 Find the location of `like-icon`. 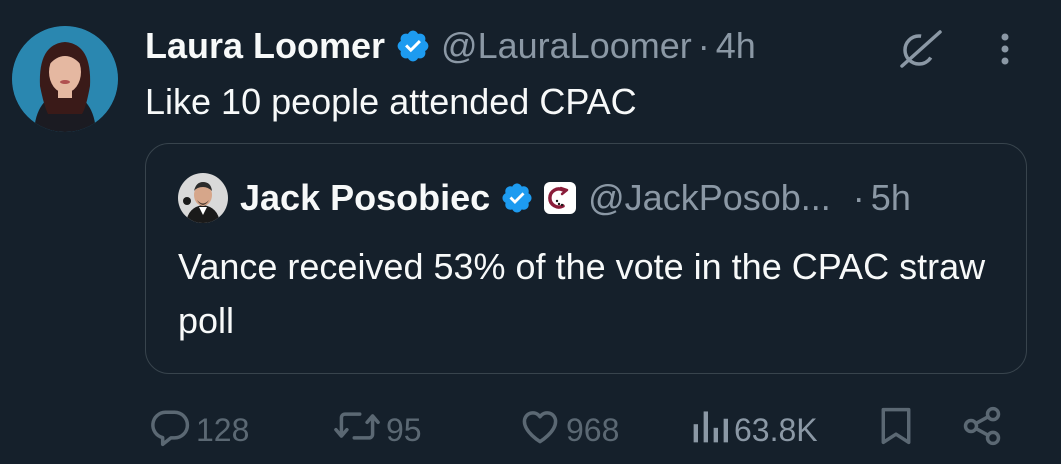

like-icon is located at coordinates (540, 430).